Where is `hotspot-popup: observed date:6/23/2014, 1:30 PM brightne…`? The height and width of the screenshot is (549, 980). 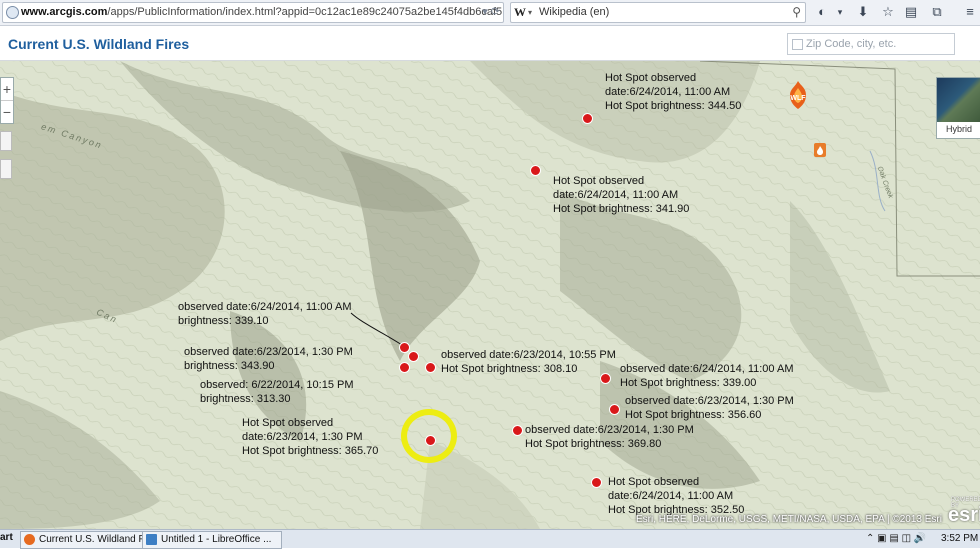 hotspot-popup: observed date:6/23/2014, 1:30 PM brightne… is located at coordinates (268, 359).